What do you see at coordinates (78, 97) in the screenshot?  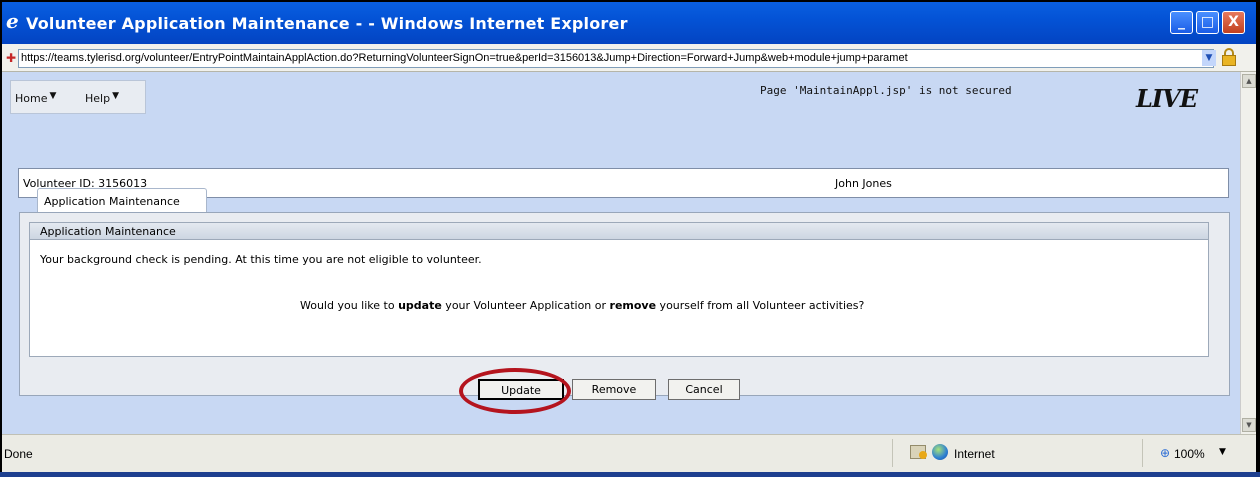 I see `top-nav-menu: Home ▼ Help ▼` at bounding box center [78, 97].